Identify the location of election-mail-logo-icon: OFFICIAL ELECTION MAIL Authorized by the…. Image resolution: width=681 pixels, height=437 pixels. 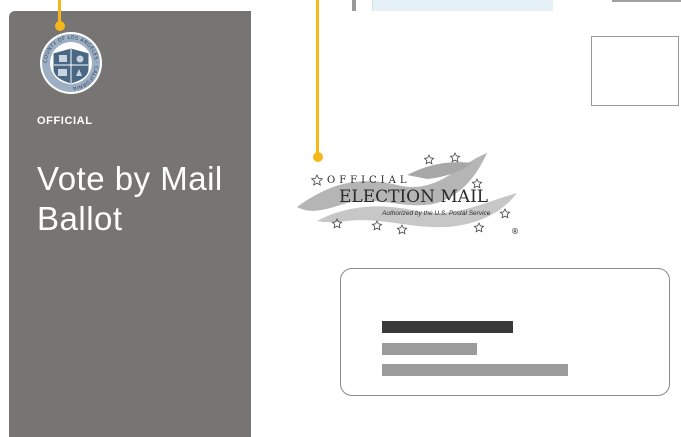
(408, 193).